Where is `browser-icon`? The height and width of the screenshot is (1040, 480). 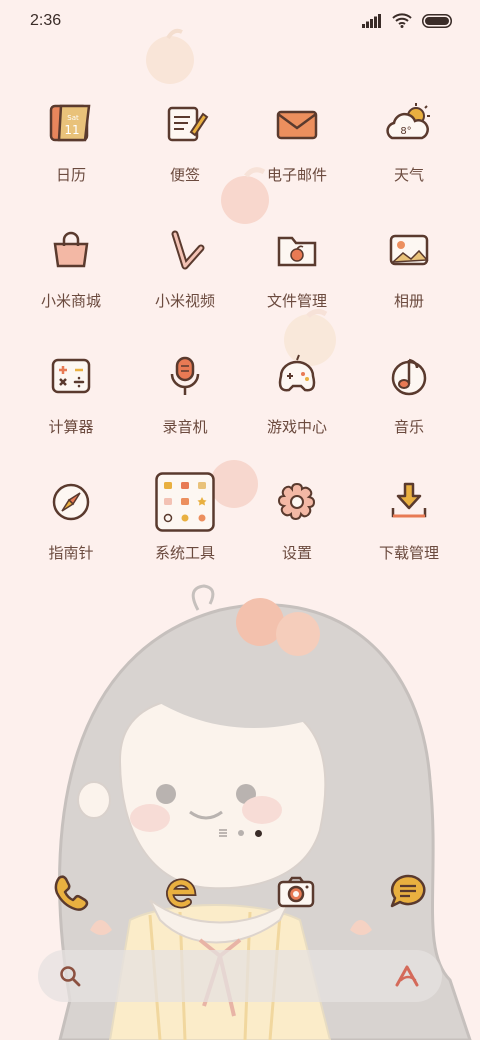 browser-icon is located at coordinates (181, 893).